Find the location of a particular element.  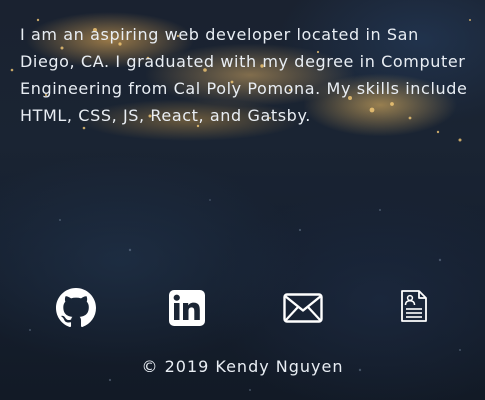

resume-link is located at coordinates (414, 306).